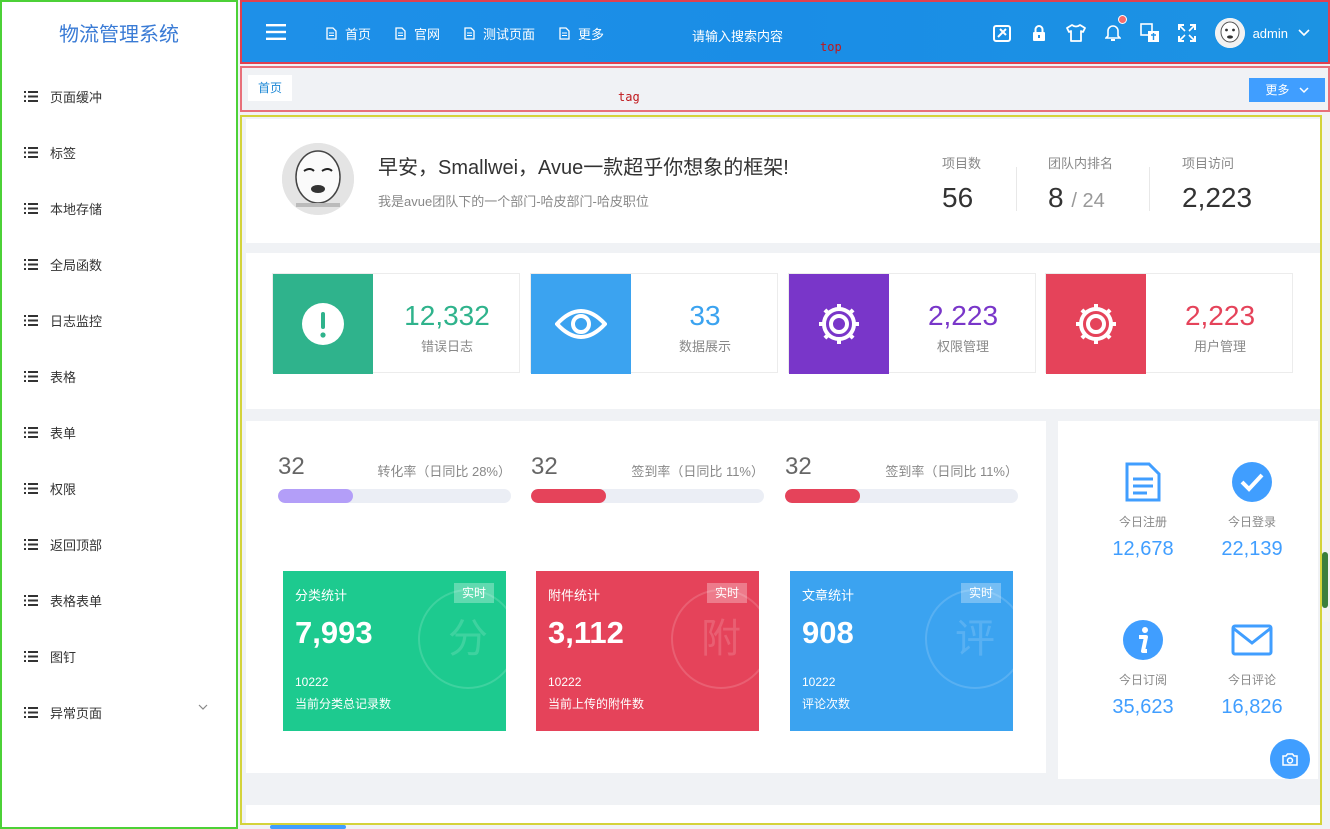 This screenshot has width=1330, height=829. I want to click on scroll-track, so click(1326, 367).